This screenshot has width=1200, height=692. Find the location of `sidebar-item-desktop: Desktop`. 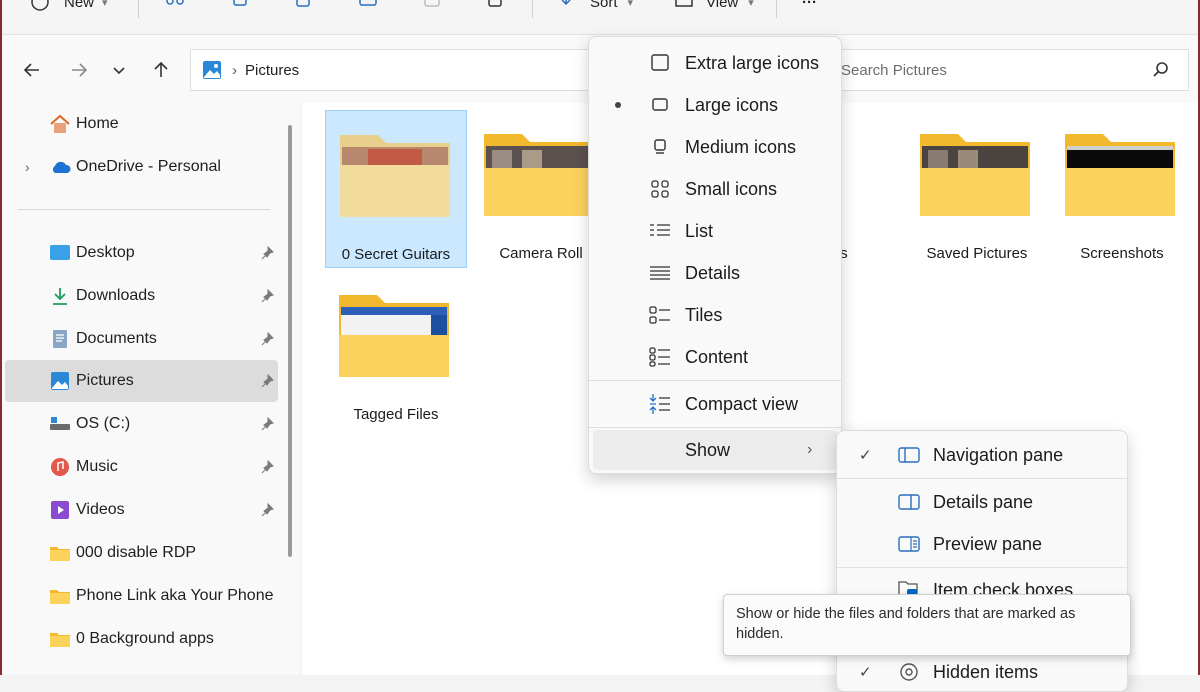

sidebar-item-desktop: Desktop is located at coordinates (141, 253).